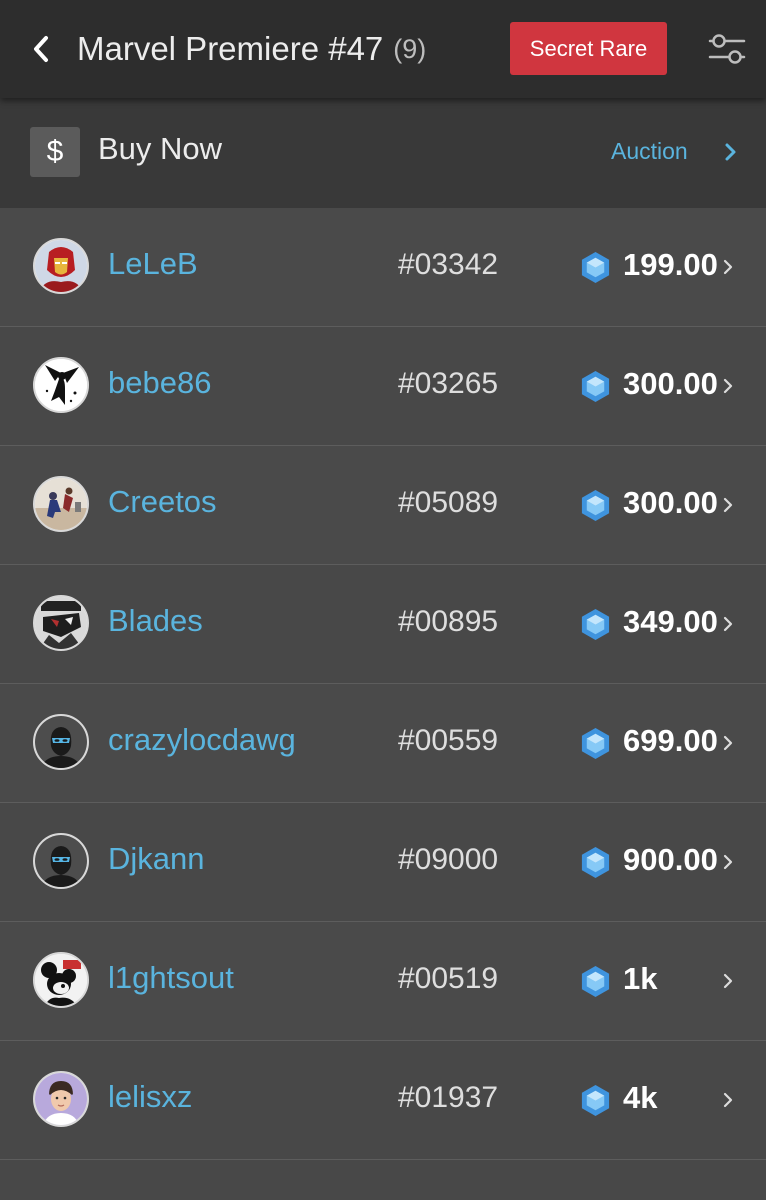  I want to click on serial-number: #00559, so click(448, 740).